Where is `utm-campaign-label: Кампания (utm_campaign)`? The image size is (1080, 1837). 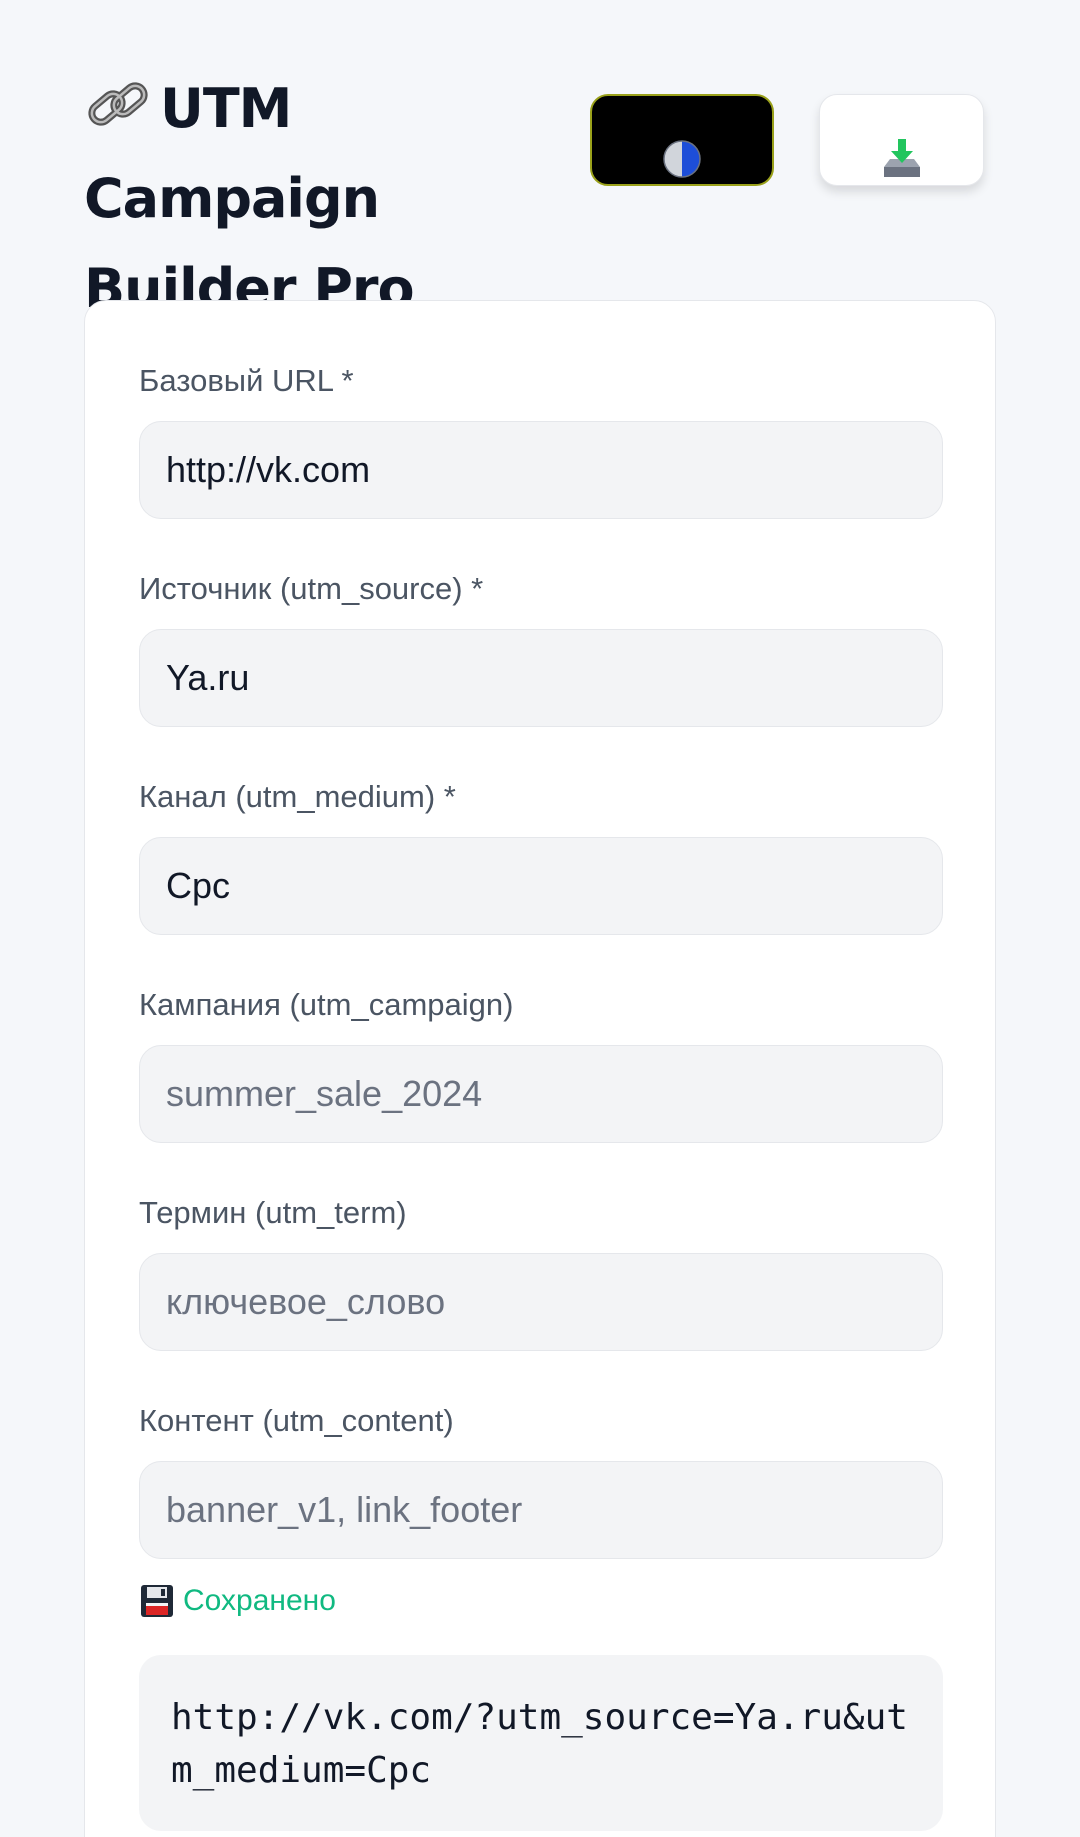
utm-campaign-label: Кампания (utm_campaign) is located at coordinates (326, 1004).